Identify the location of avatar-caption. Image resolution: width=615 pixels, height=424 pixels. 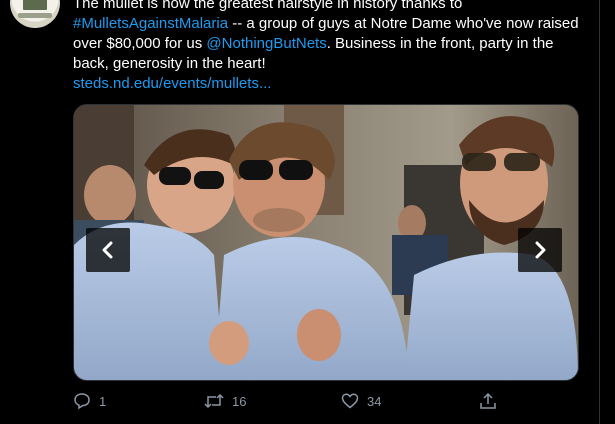
(35, 15).